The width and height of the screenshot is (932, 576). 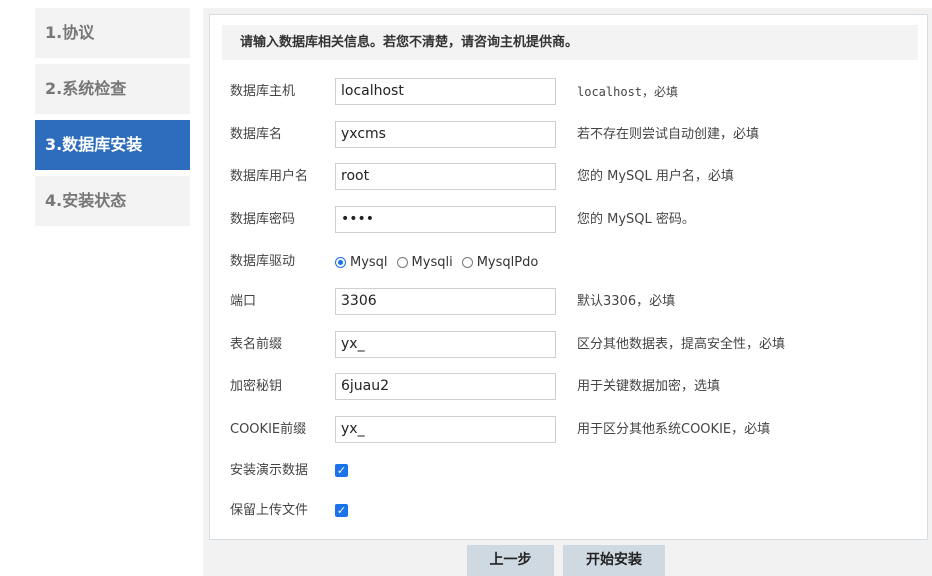 I want to click on step-install-status: 4.安装状态, so click(x=112, y=201).